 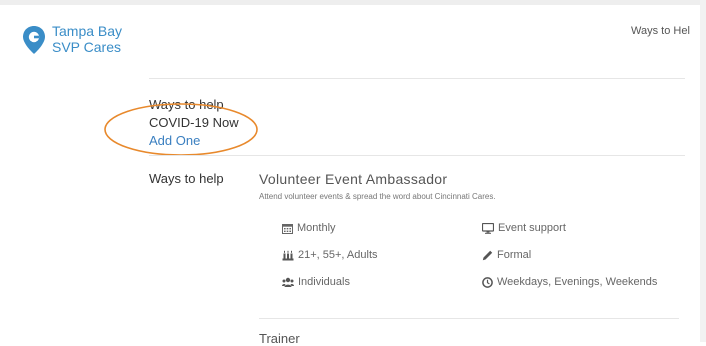 What do you see at coordinates (181, 129) in the screenshot?
I see `annotation-circle` at bounding box center [181, 129].